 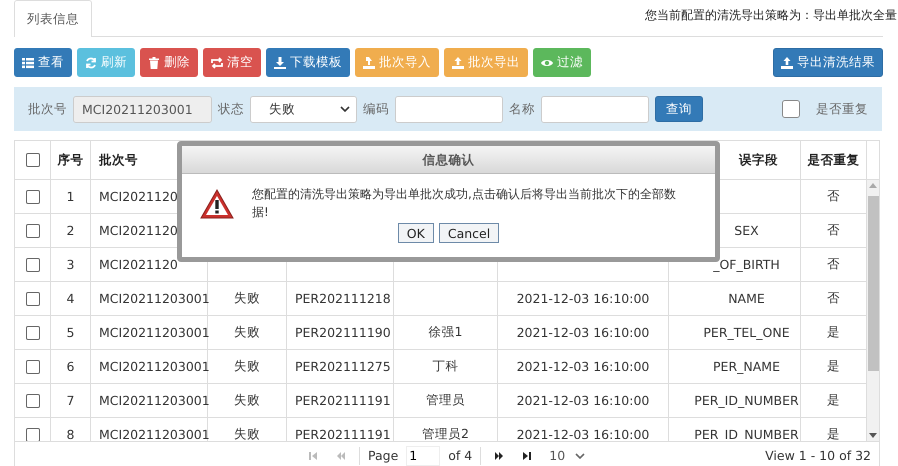 What do you see at coordinates (423, 456) in the screenshot?
I see `page-field: 1` at bounding box center [423, 456].